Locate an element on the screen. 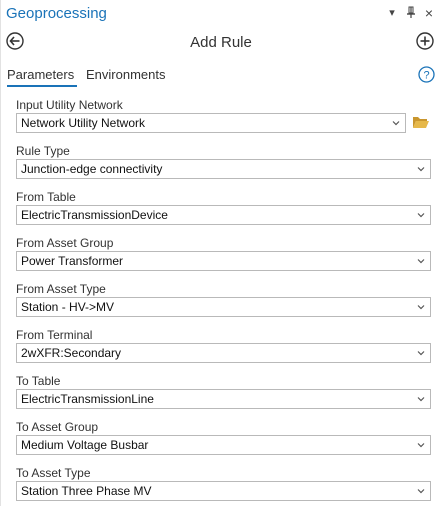  from-terminal-value: 2wXFR:Secondary is located at coordinates (71, 353).